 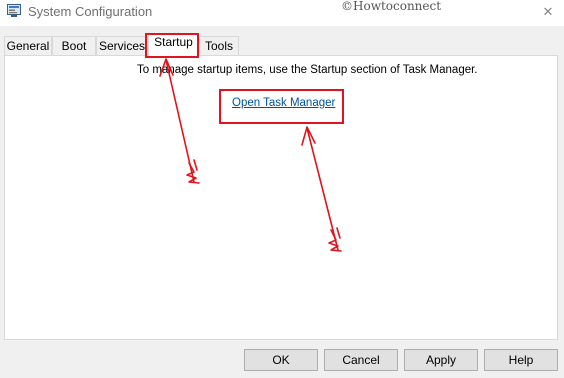 What do you see at coordinates (441, 360) in the screenshot?
I see `apply-button: Apply` at bounding box center [441, 360].